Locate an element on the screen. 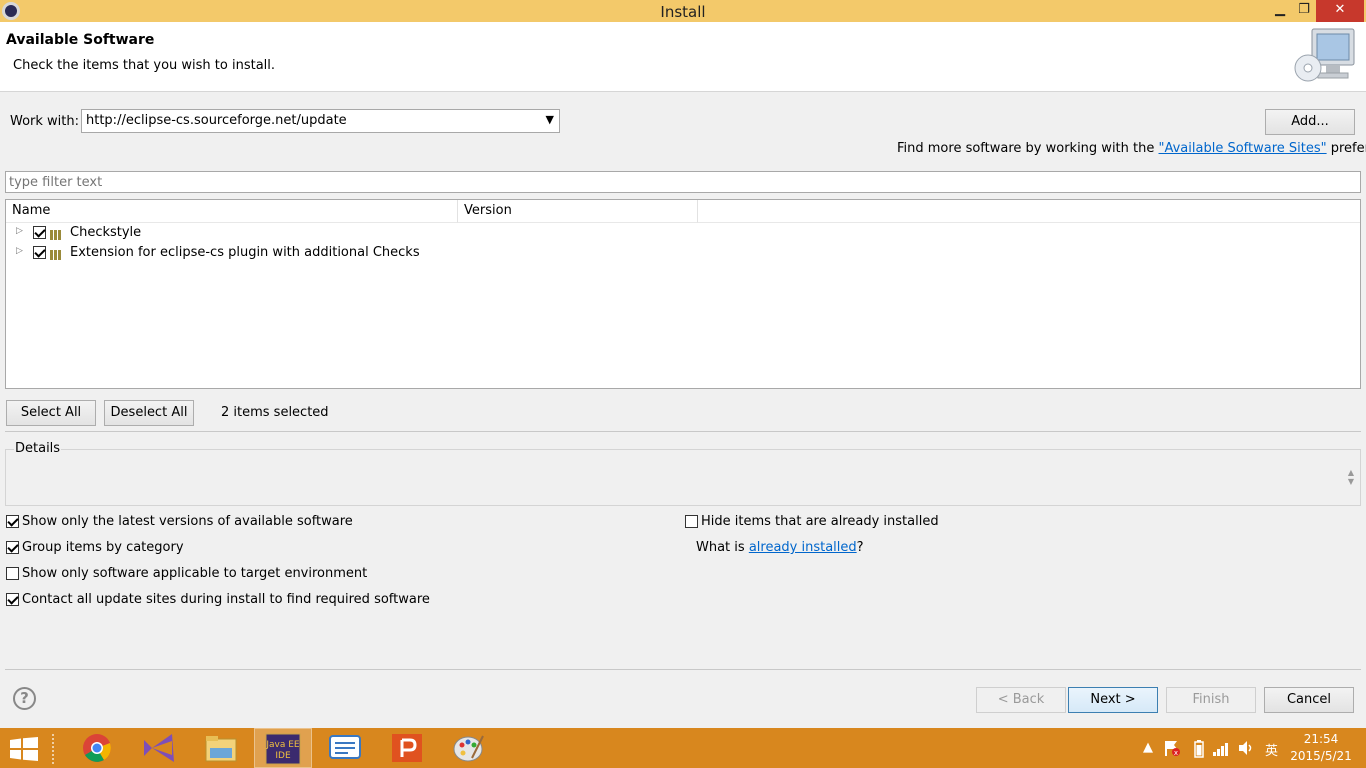 The image size is (1366, 768). visual-studio-taskbar-button is located at coordinates (159, 748).